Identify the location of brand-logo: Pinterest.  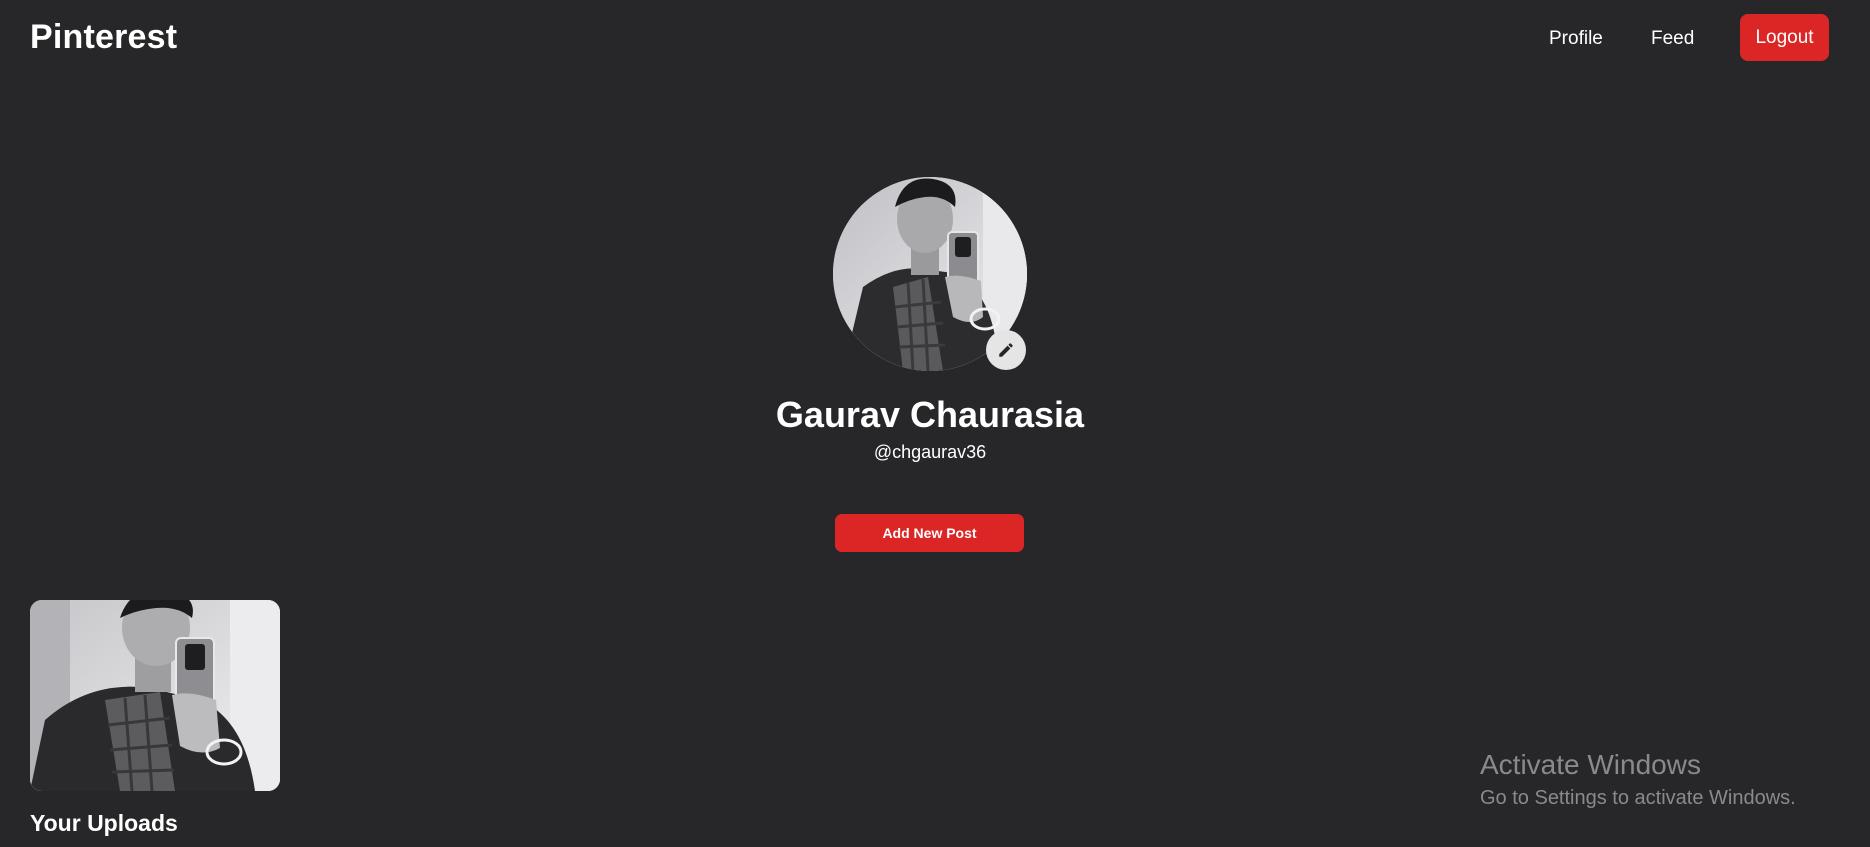
(103, 37).